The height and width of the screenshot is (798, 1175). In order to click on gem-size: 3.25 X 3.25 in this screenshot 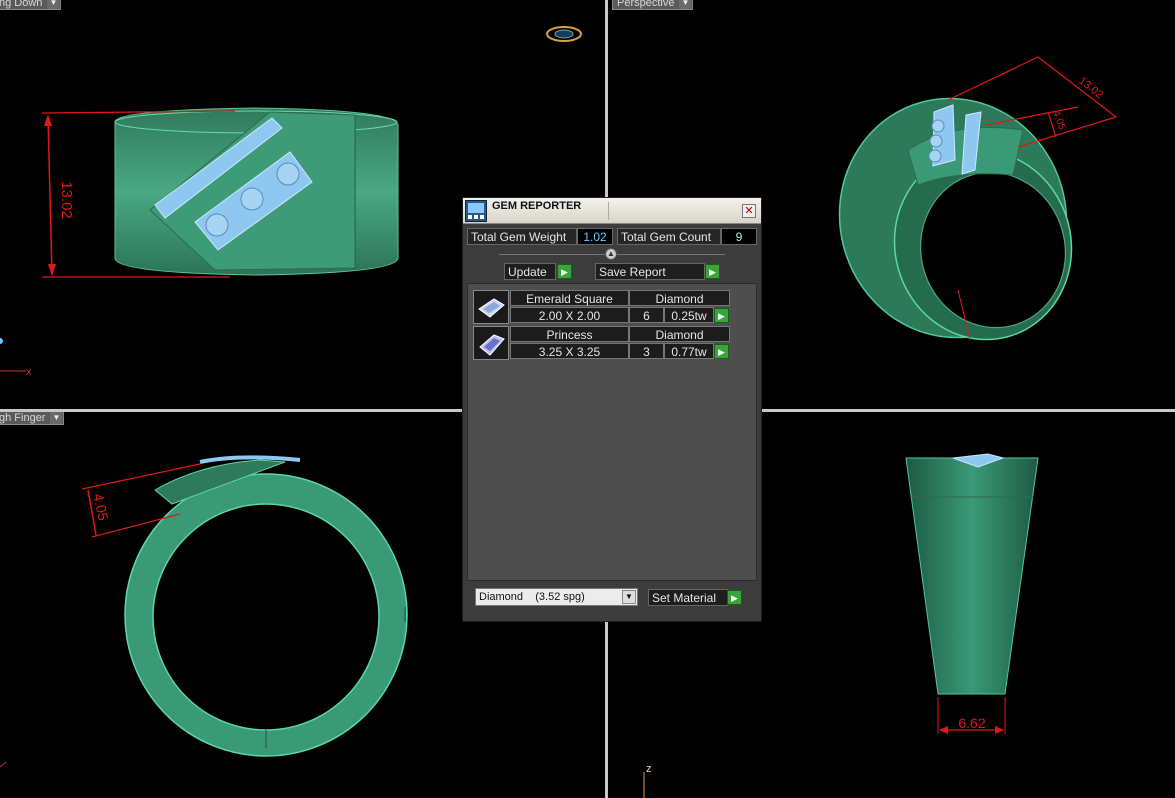, I will do `click(569, 351)`.